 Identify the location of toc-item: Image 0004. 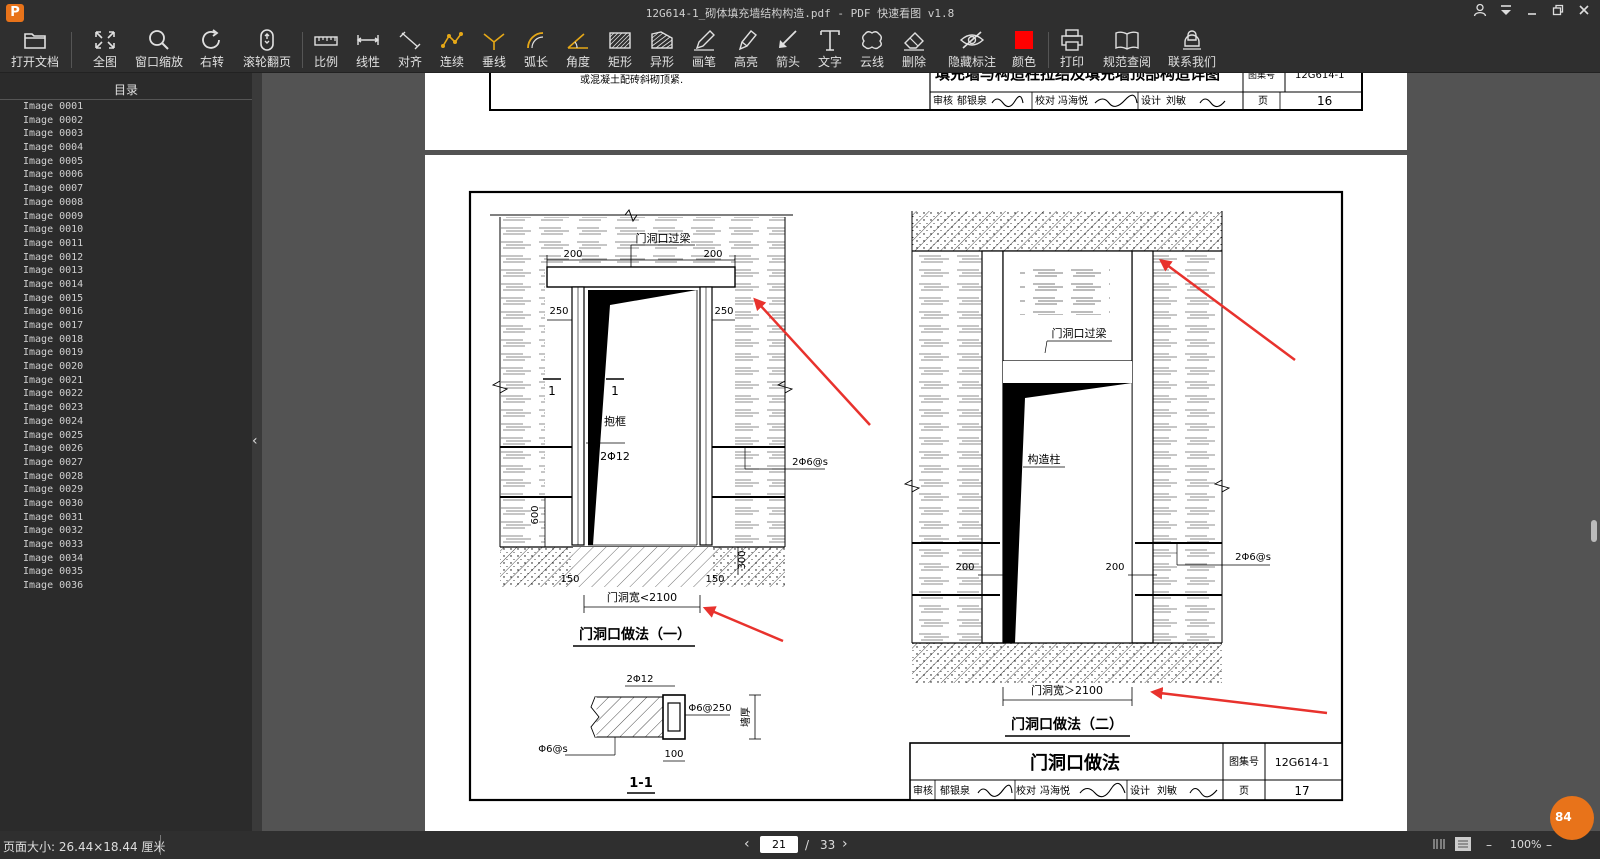
(137, 148).